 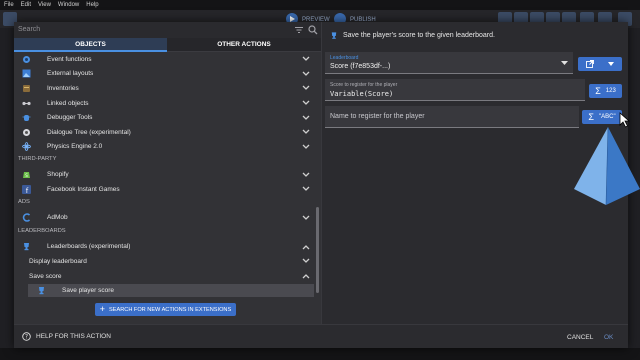 I want to click on menu-help: Help, so click(x=92, y=5).